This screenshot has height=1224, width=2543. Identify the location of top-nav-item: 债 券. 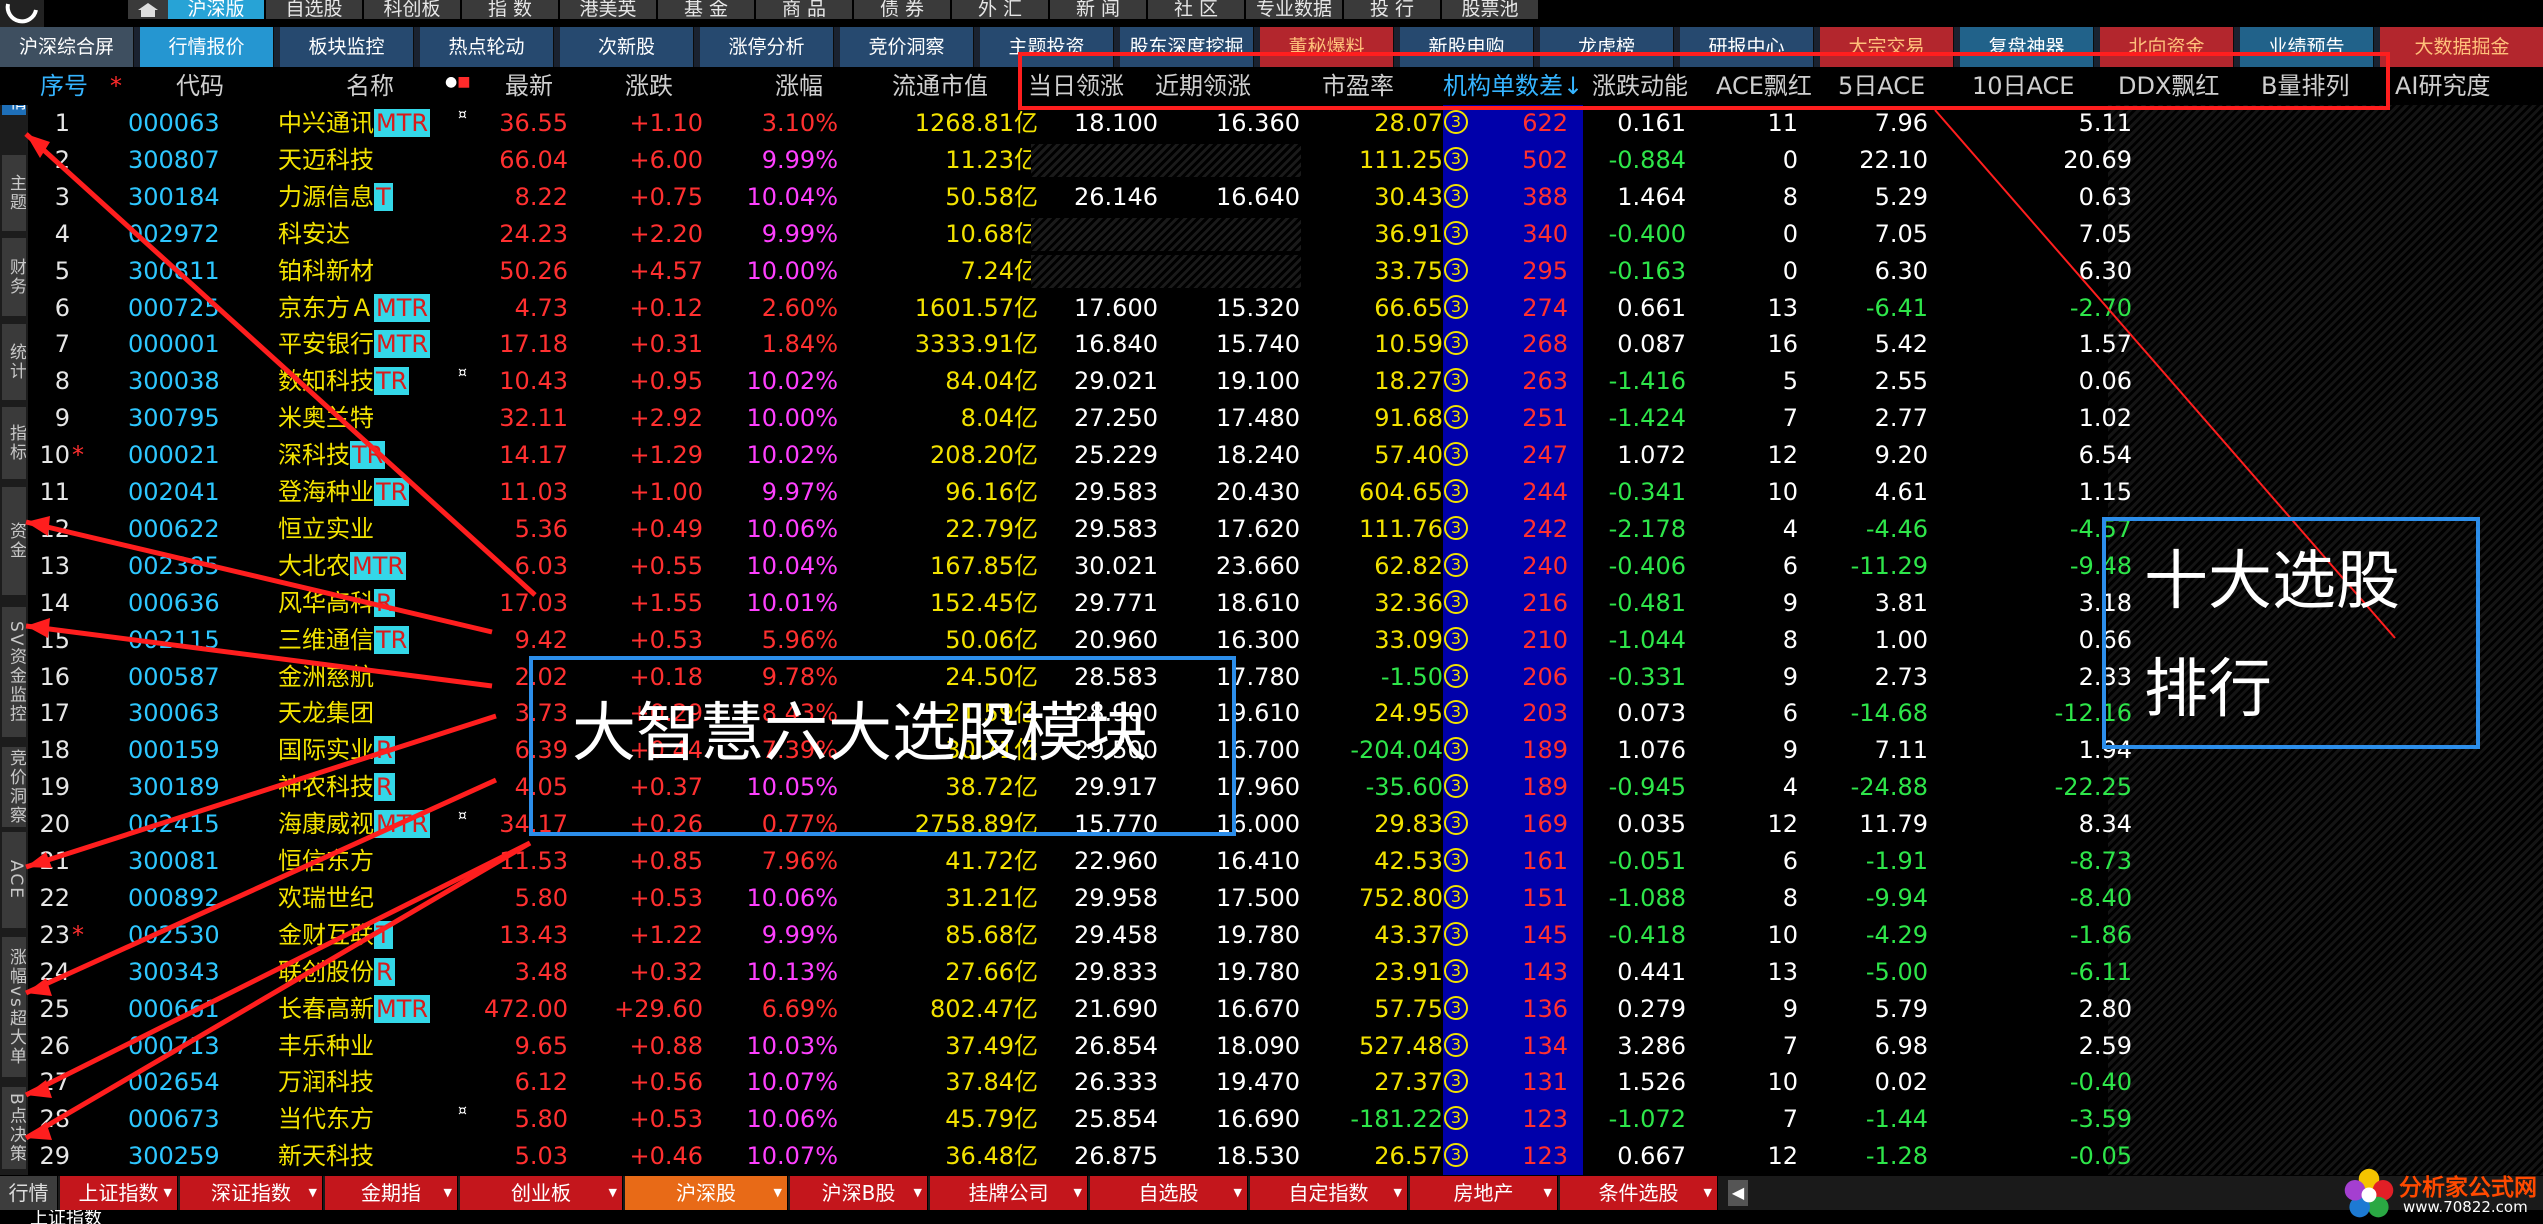
(902, 9).